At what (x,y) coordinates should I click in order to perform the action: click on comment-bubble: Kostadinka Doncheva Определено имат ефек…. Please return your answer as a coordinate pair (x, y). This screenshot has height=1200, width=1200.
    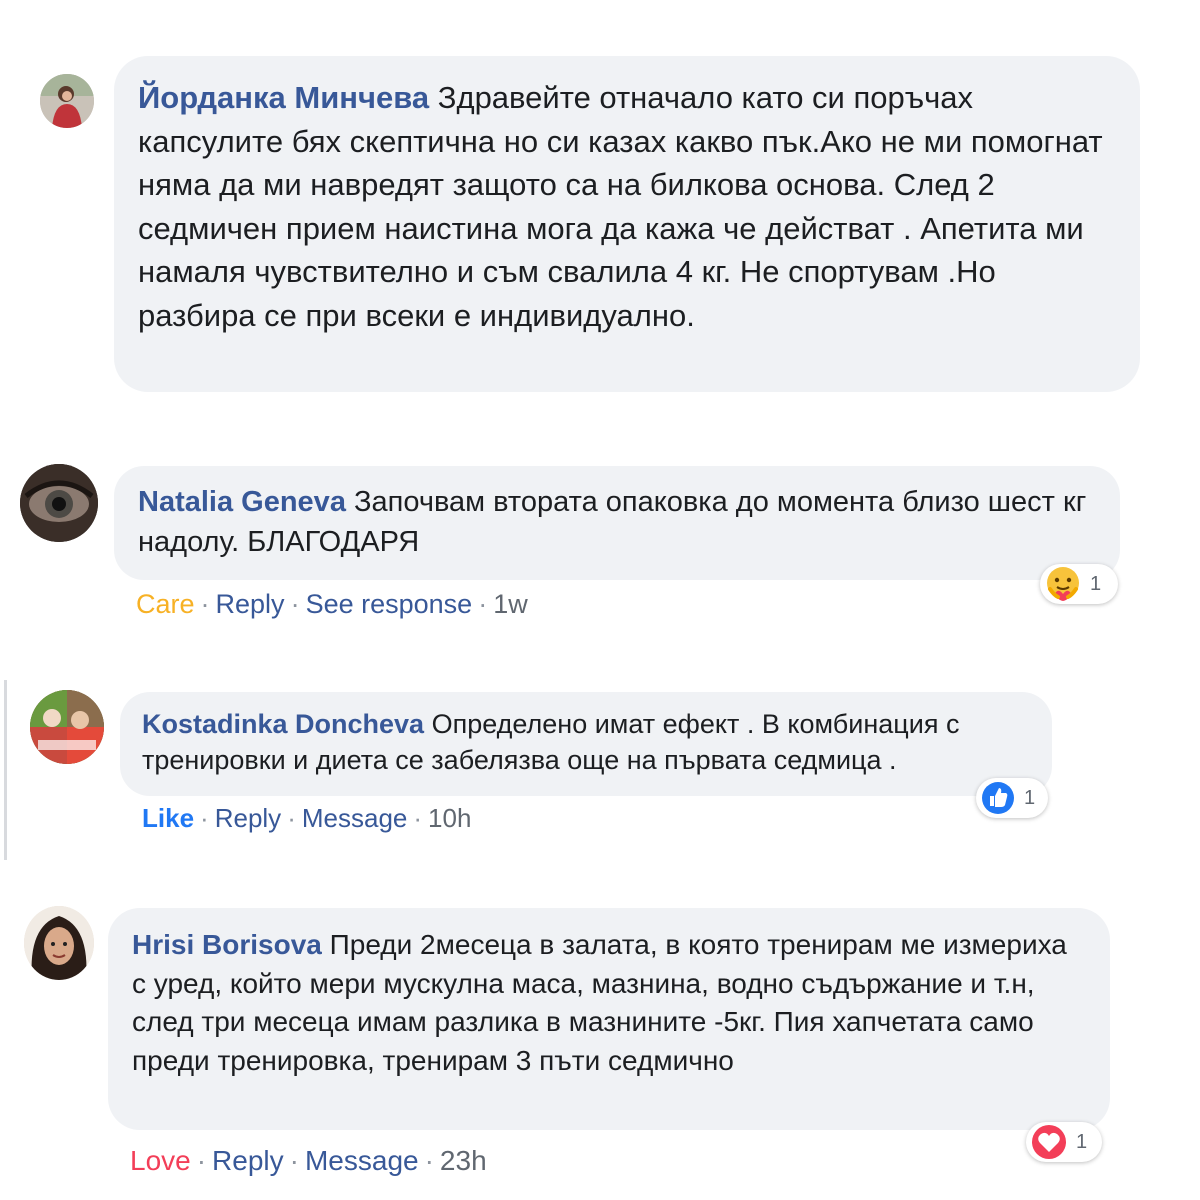
    Looking at the image, I should click on (586, 744).